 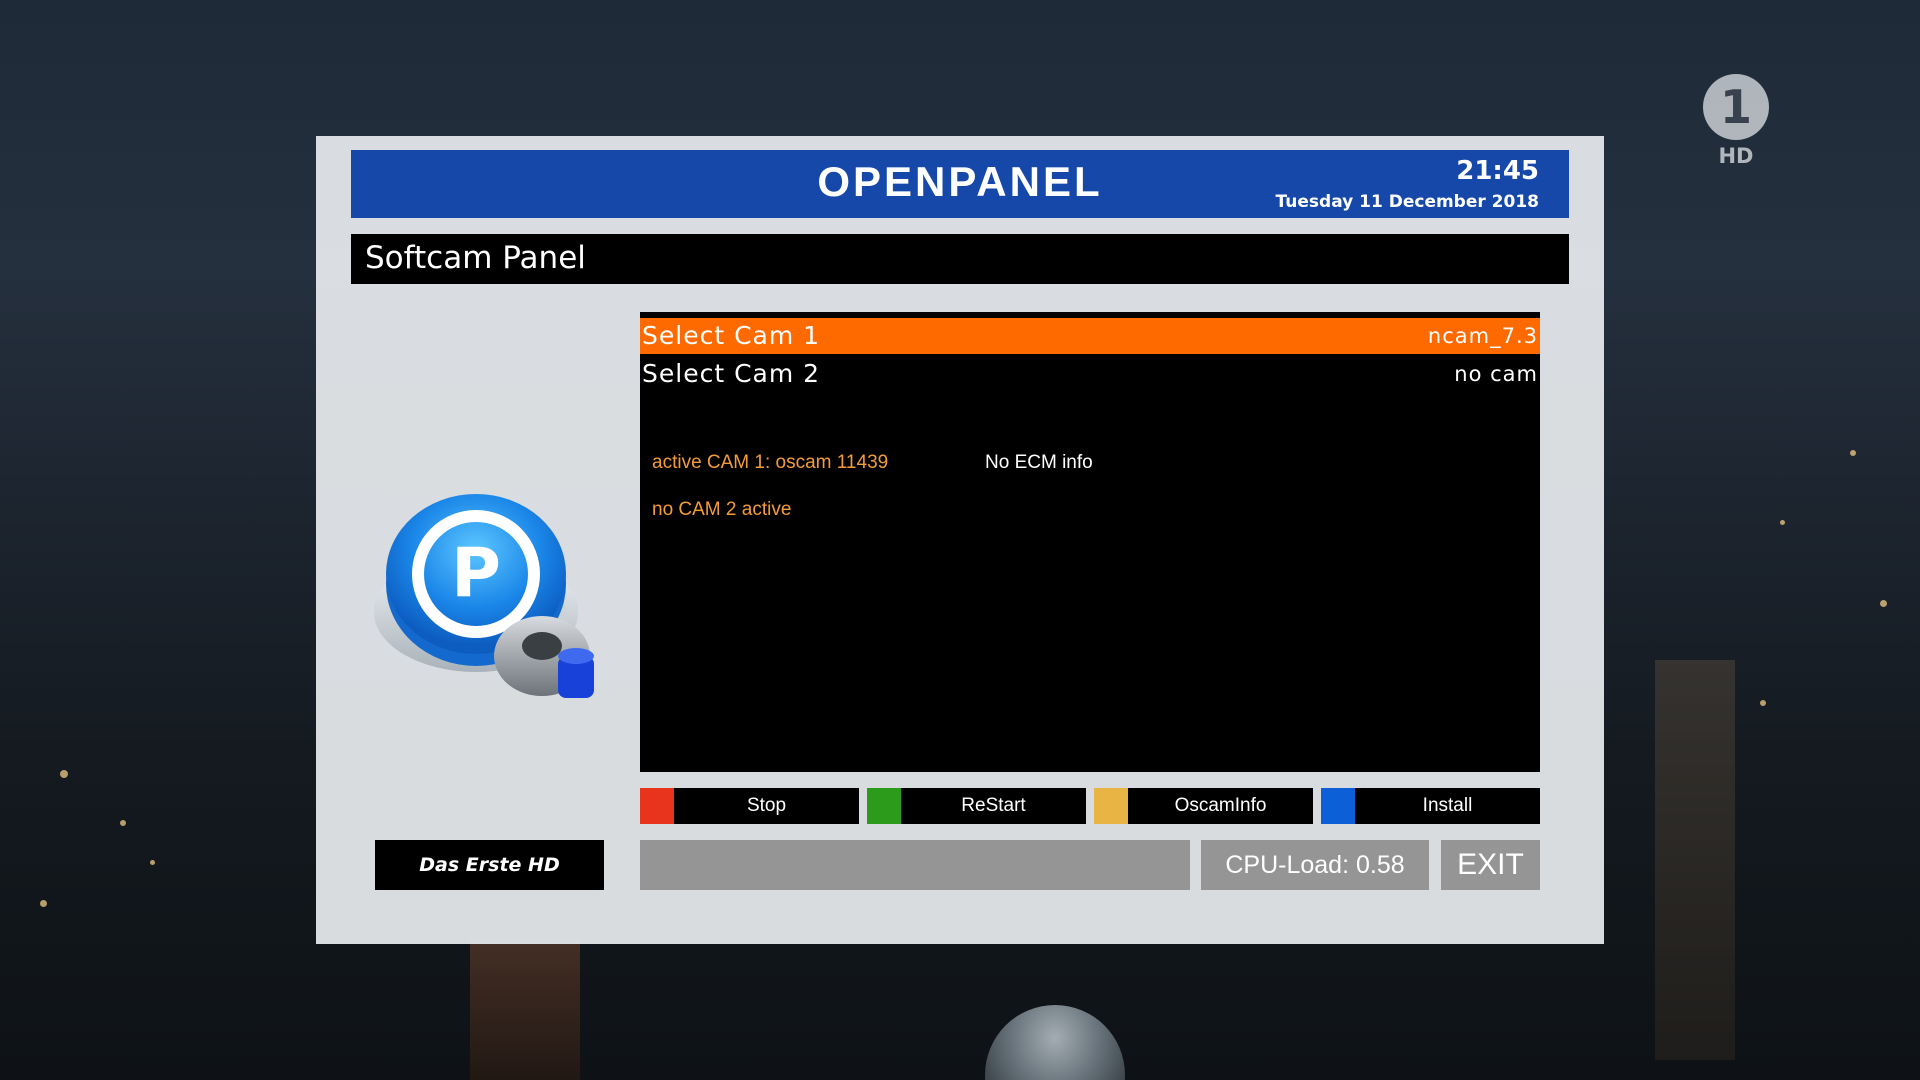 What do you see at coordinates (1090, 336) in the screenshot?
I see `cam-row-1: Select Cam 1 ncam_7.3` at bounding box center [1090, 336].